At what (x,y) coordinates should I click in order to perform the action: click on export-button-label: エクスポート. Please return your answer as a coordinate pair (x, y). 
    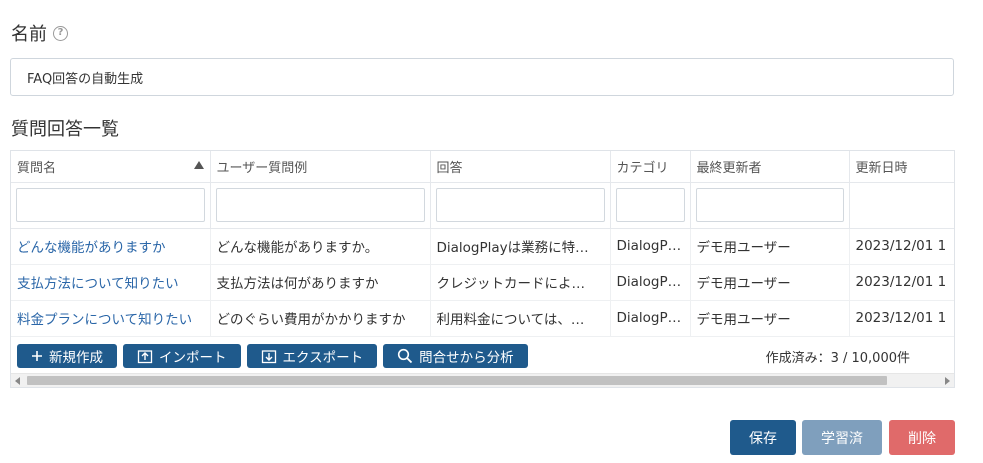
    Looking at the image, I should click on (323, 358).